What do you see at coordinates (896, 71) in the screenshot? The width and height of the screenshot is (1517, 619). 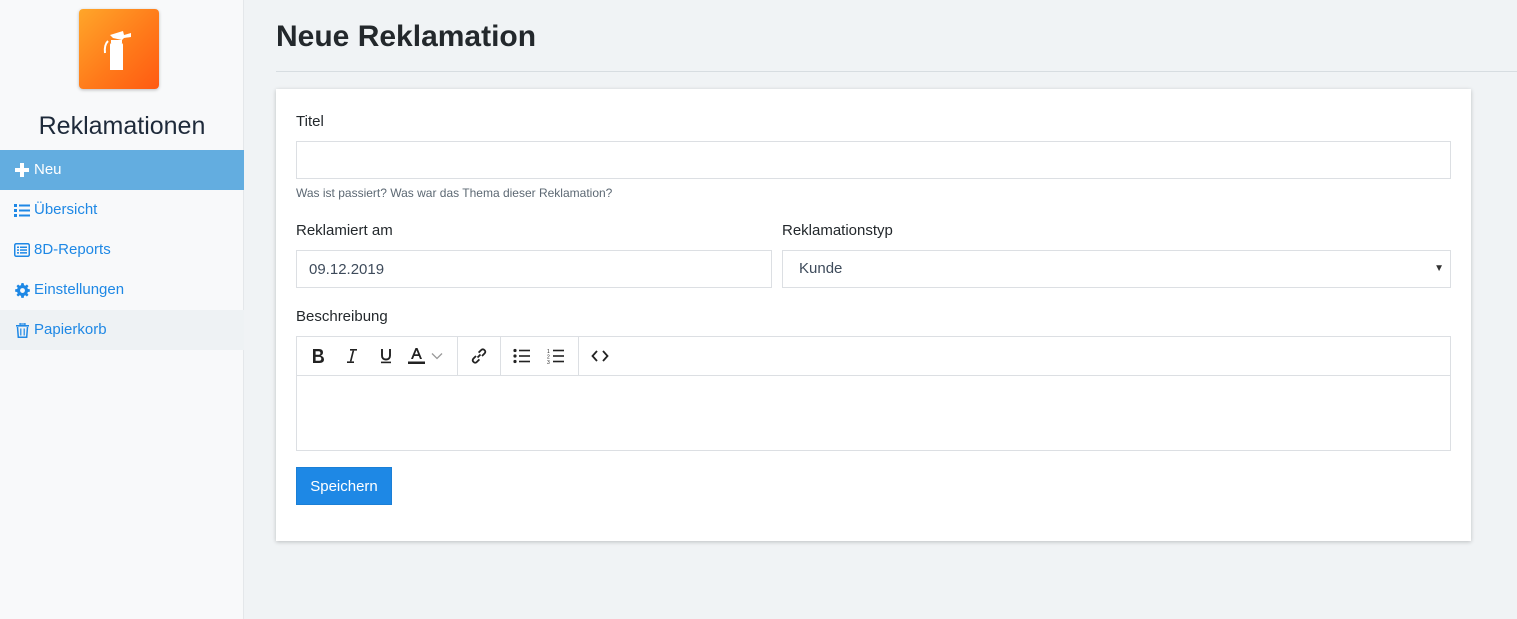 I see `title-divider` at bounding box center [896, 71].